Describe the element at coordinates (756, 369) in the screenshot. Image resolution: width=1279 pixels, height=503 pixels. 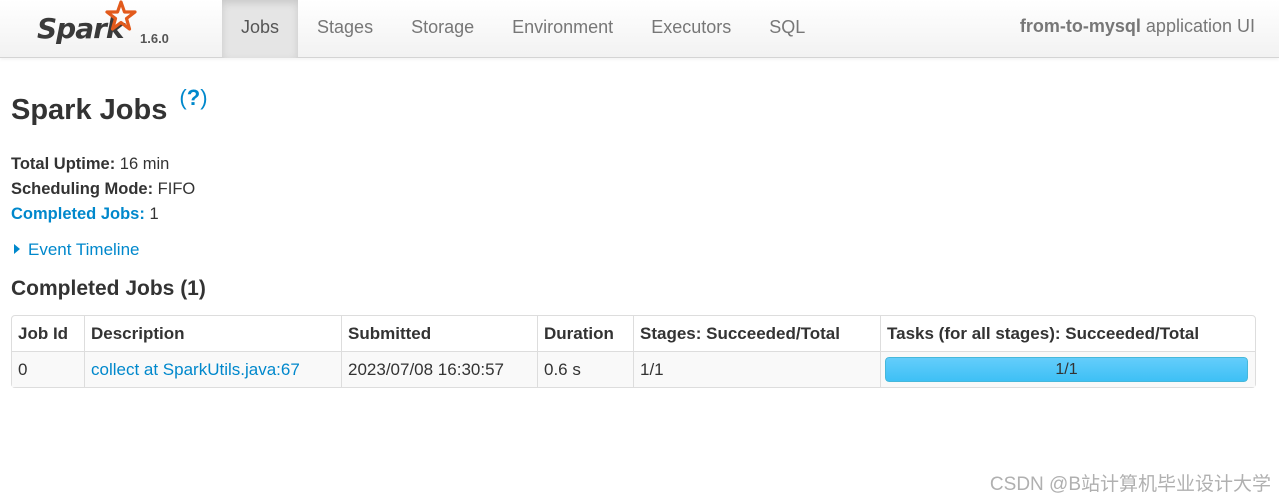
I see `stages-cell: 1/1` at that location.